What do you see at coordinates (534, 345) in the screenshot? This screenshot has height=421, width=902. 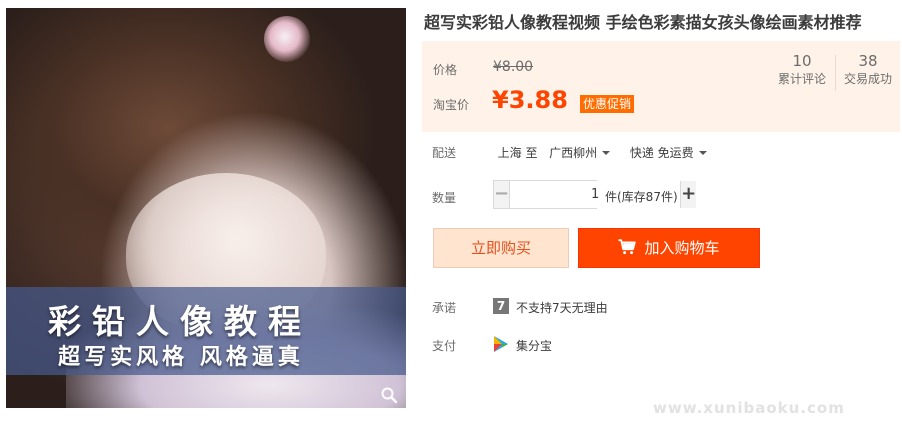 I see `payment-method: 集分宝` at bounding box center [534, 345].